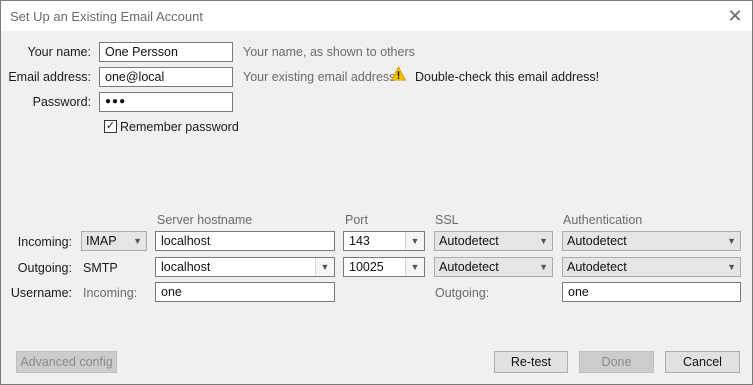  Describe the element at coordinates (245, 292) in the screenshot. I see `incoming-username-input: one` at that location.